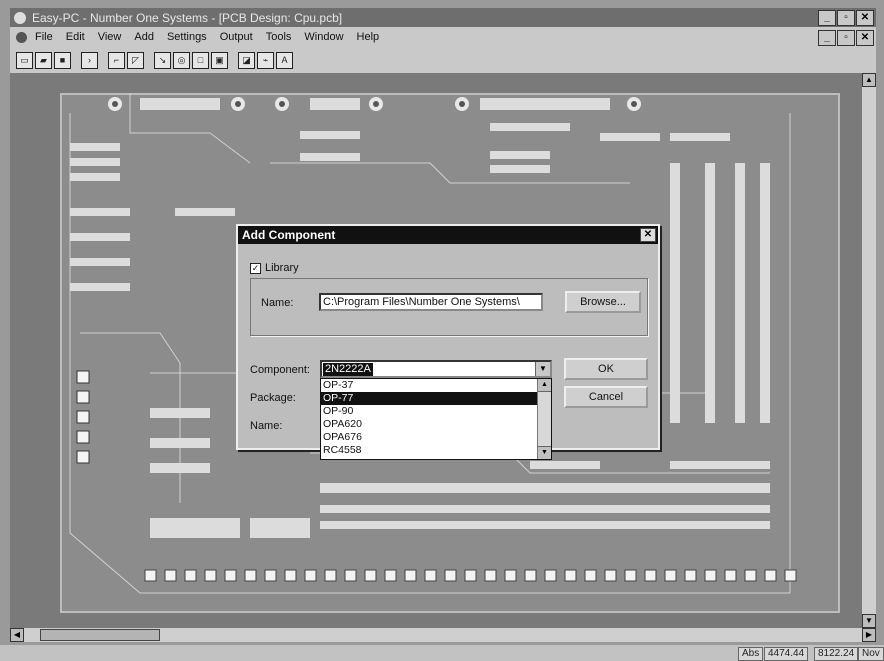 Image resolution: width=884 pixels, height=661 pixels. Describe the element at coordinates (869, 621) in the screenshot. I see `scroll-down-icon: ▼` at that location.